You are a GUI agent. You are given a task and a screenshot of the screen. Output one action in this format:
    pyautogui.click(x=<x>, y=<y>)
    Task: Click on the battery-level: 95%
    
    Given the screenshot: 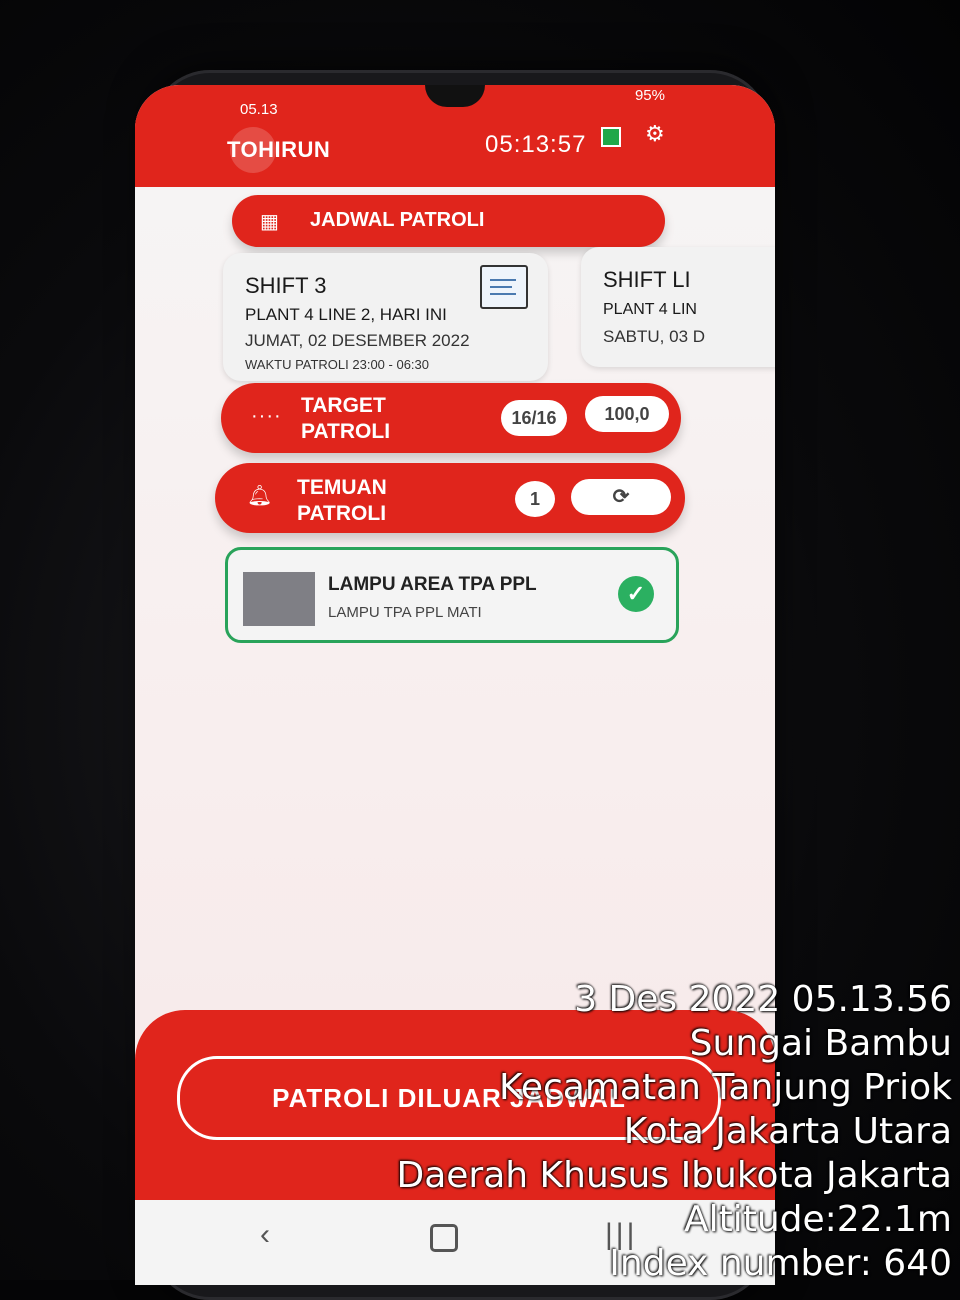 What is the action you would take?
    pyautogui.click(x=649, y=95)
    